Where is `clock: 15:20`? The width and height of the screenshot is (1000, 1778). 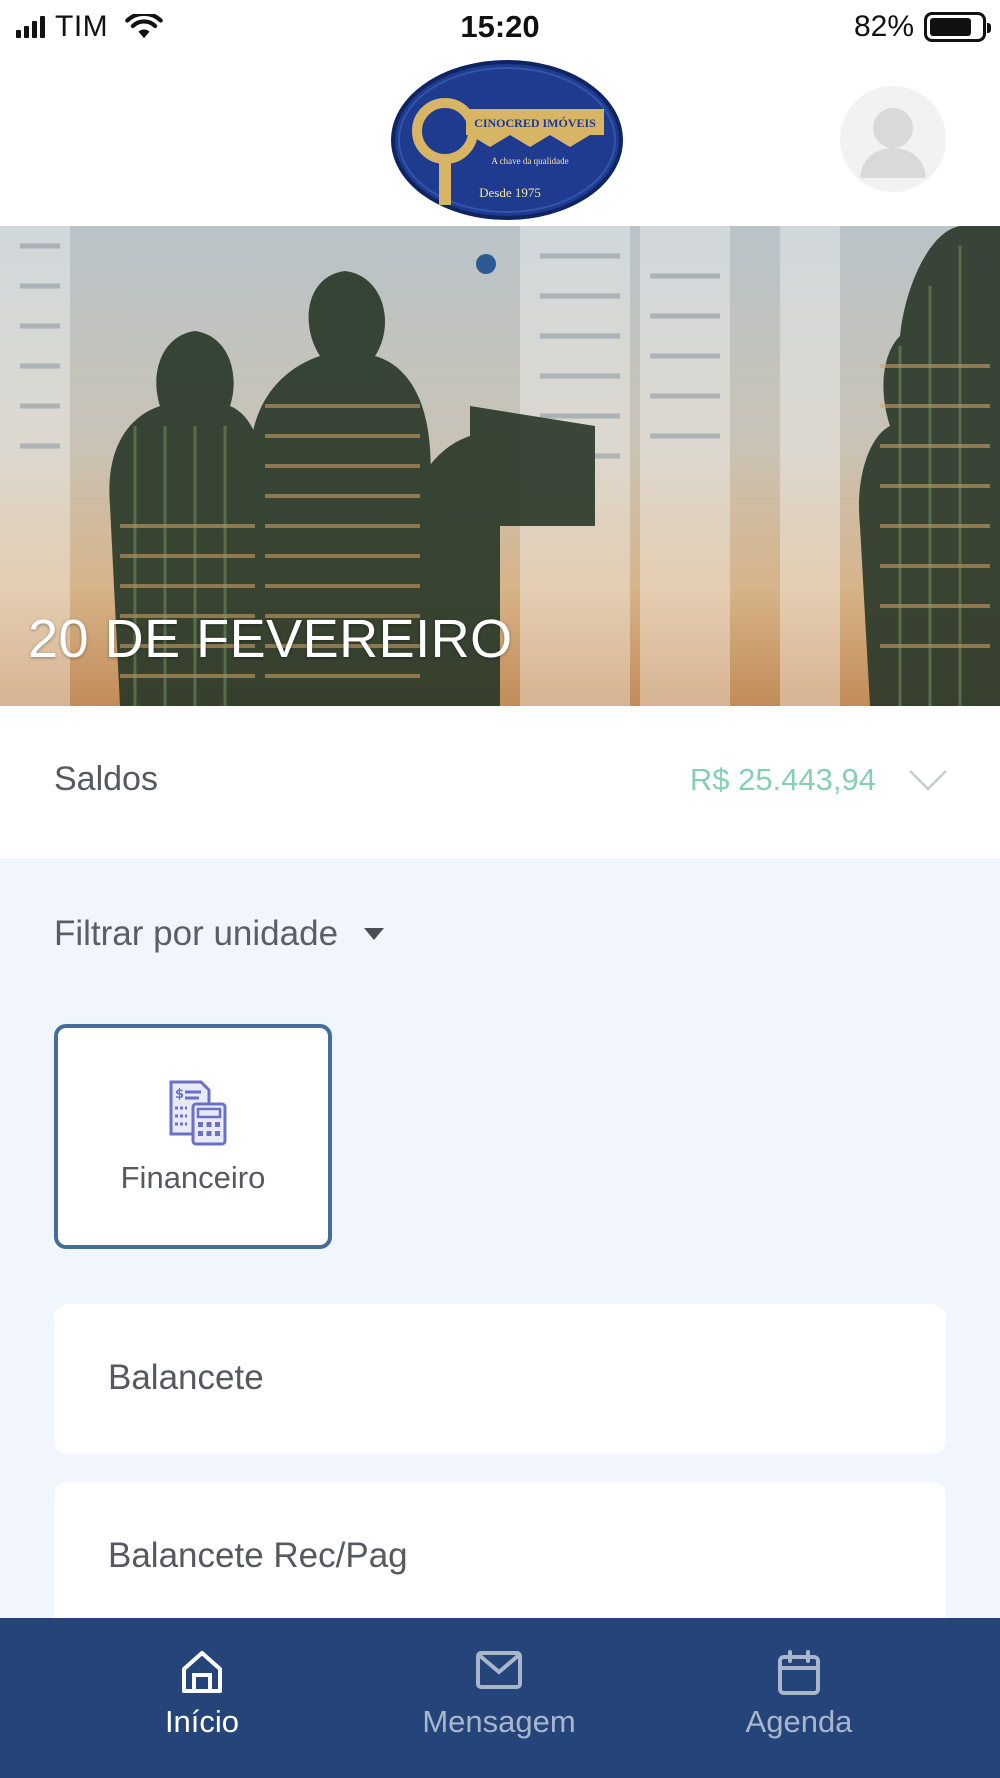
clock: 15:20 is located at coordinates (500, 26).